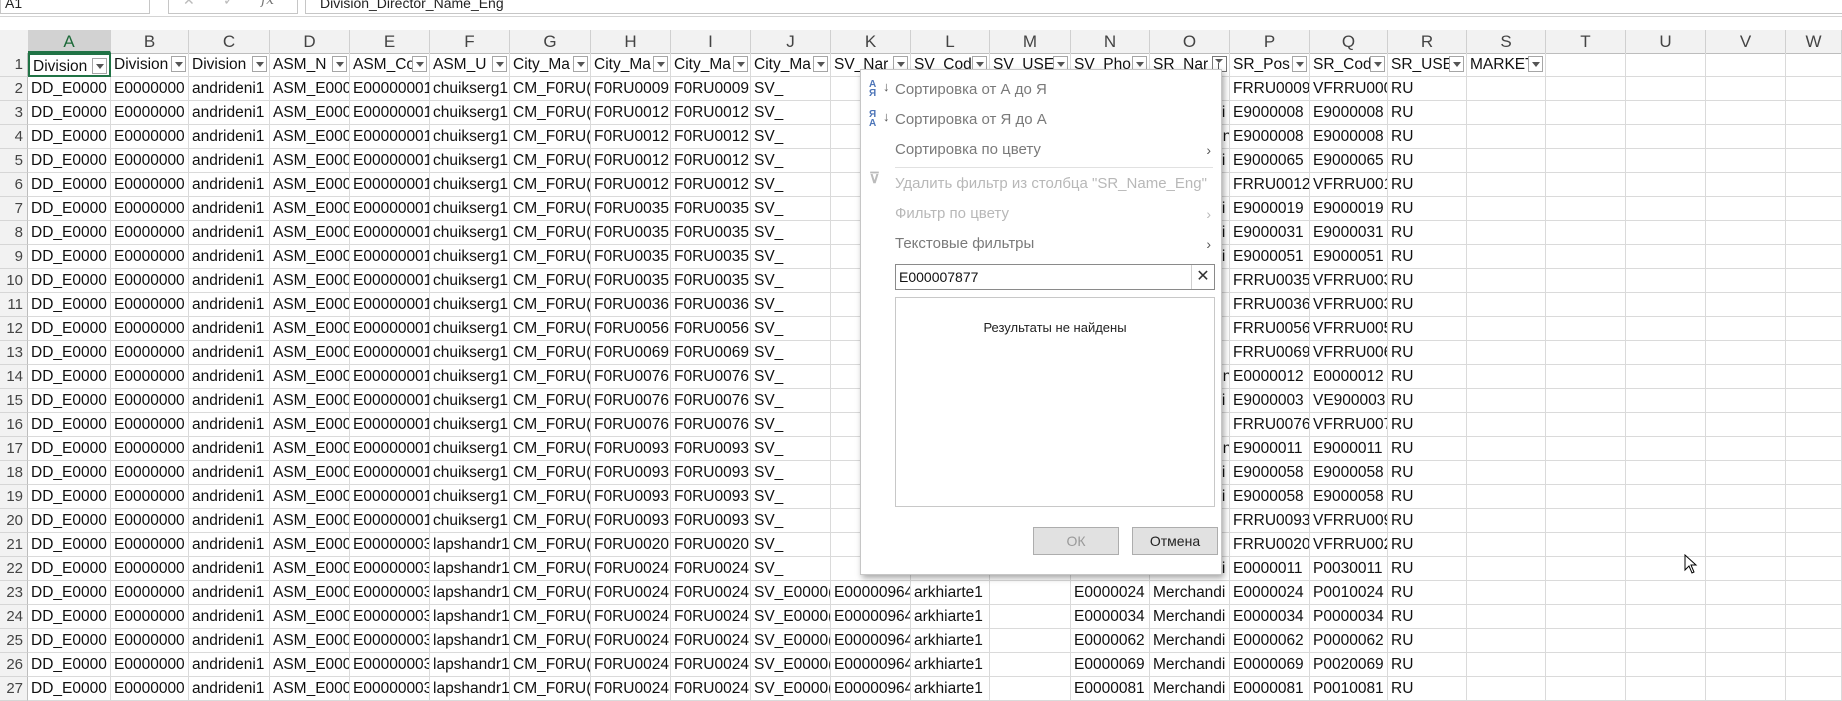 This screenshot has width=1842, height=701. Describe the element at coordinates (390, 65) in the screenshot. I see `header-cell: ASM_Co` at that location.